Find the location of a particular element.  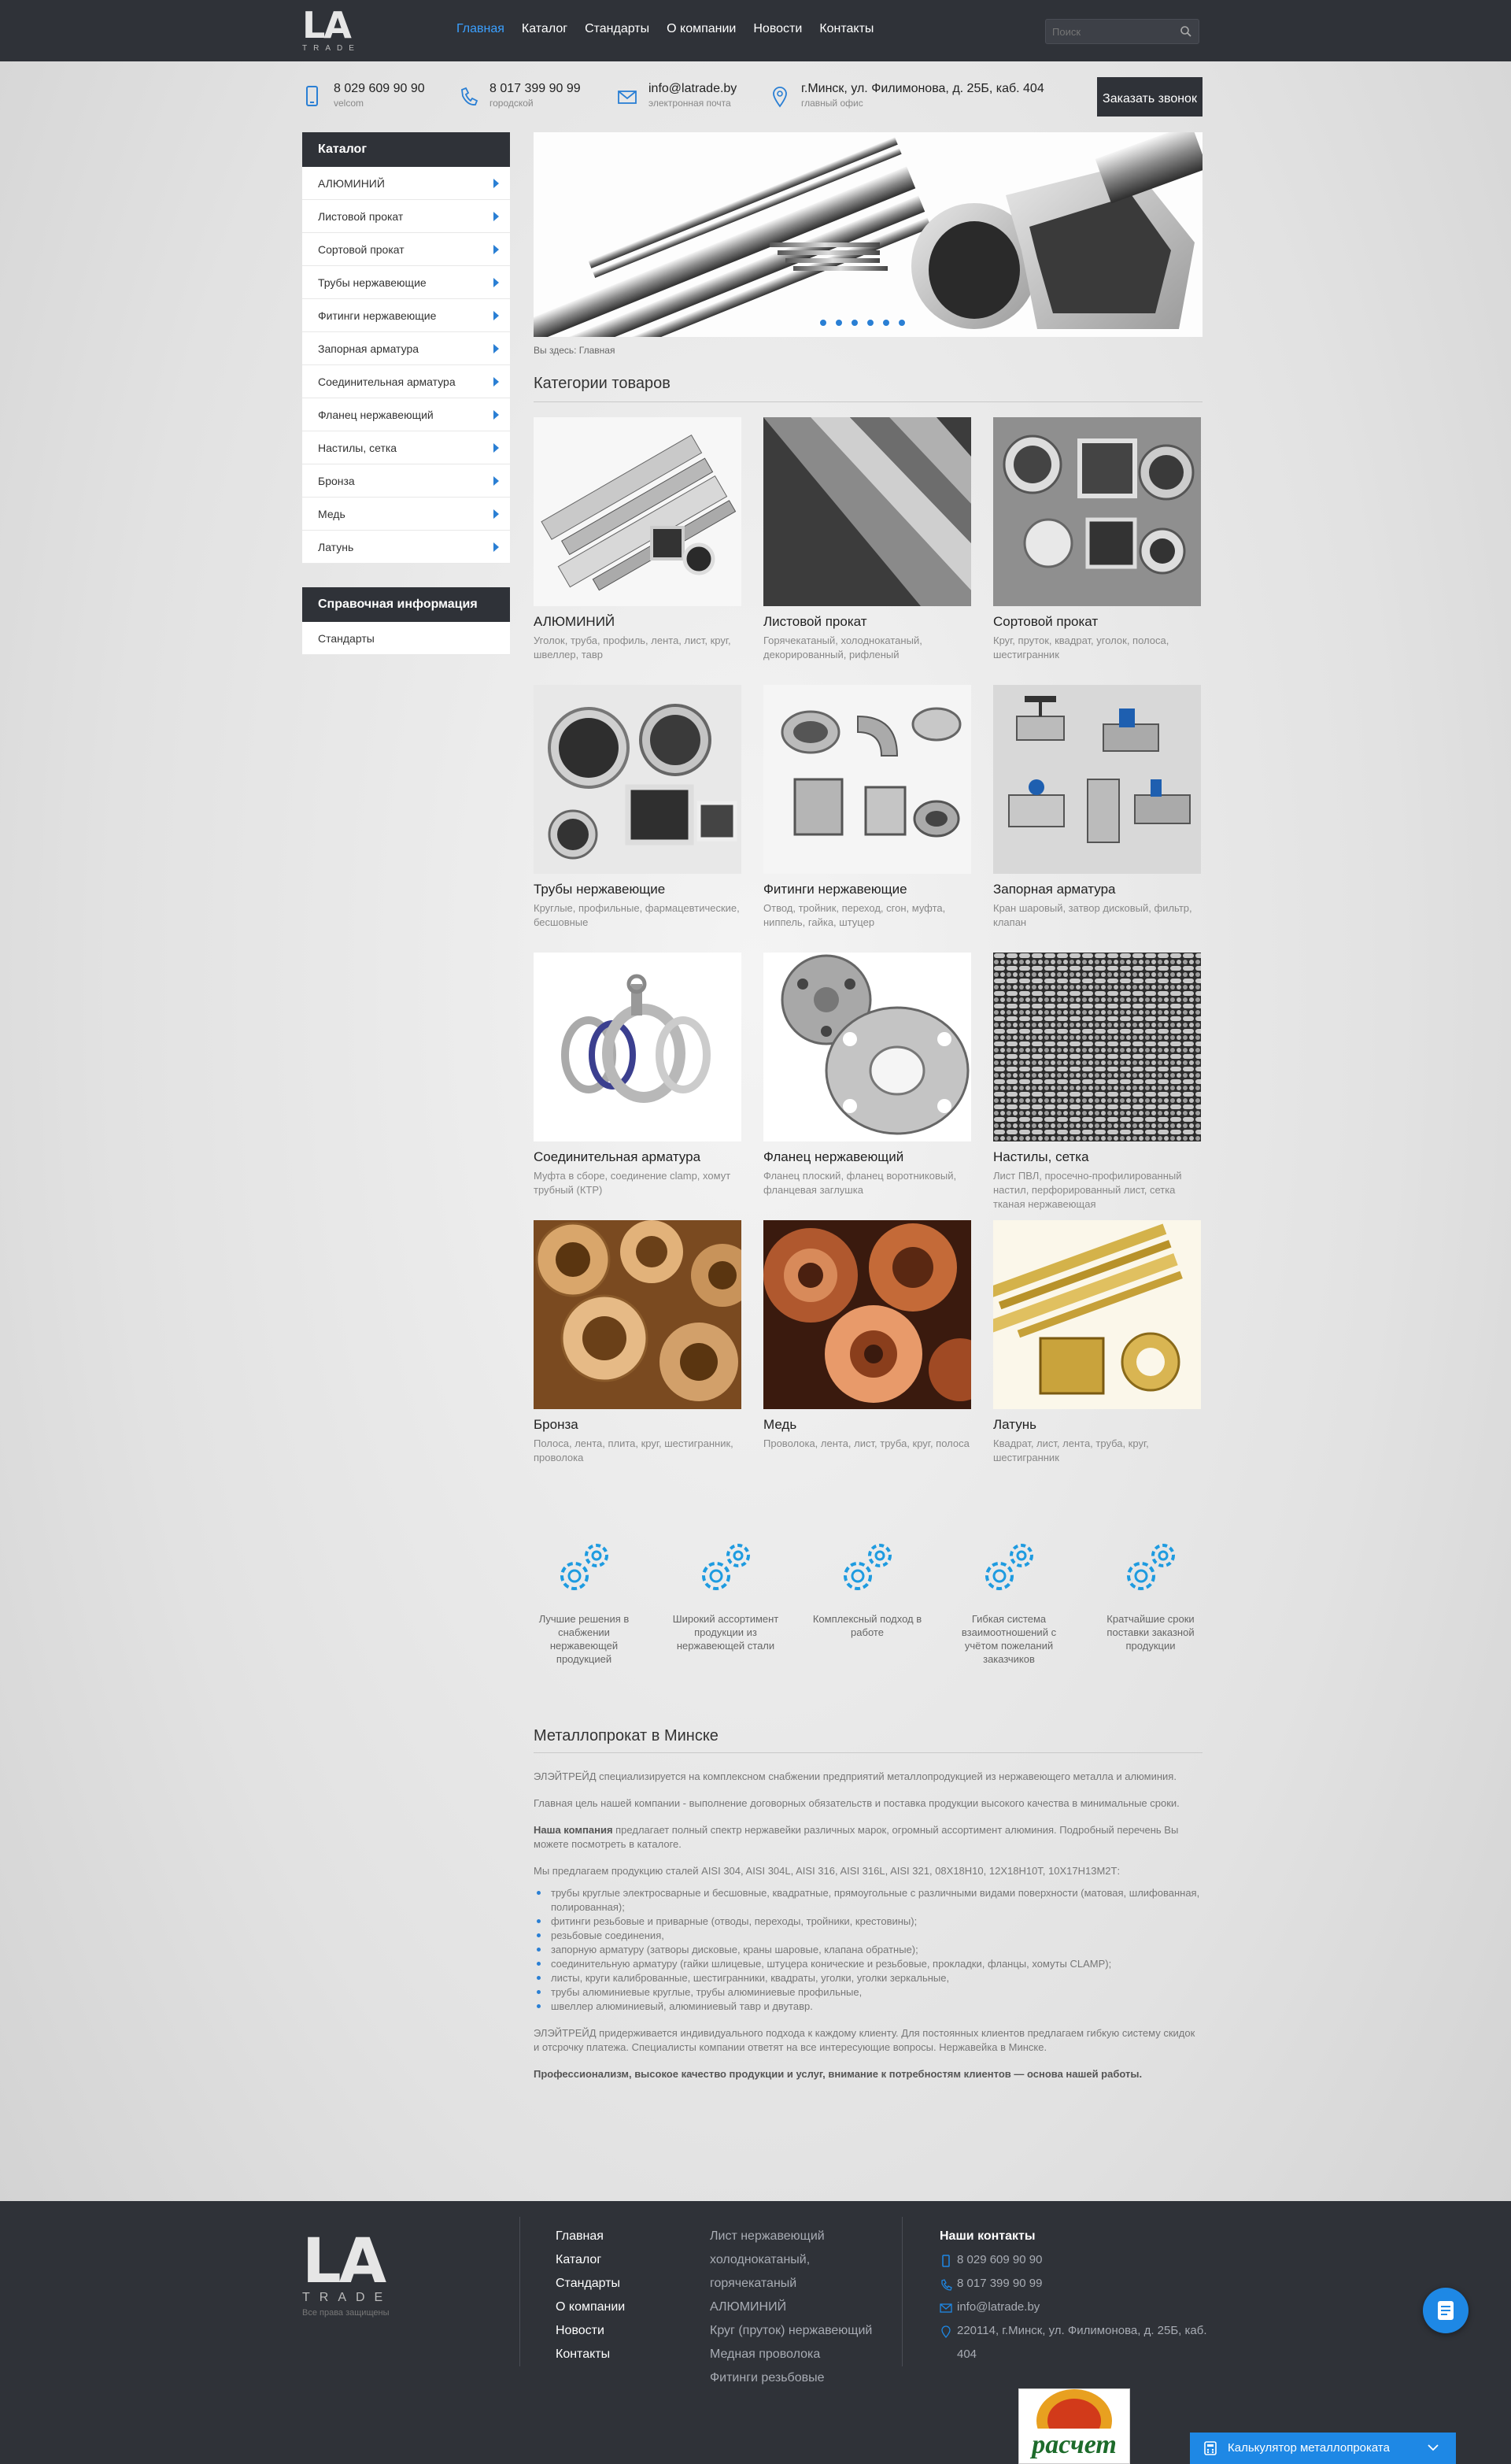

footer-product-link: Лист нержавеющий is located at coordinates (804, 2236).